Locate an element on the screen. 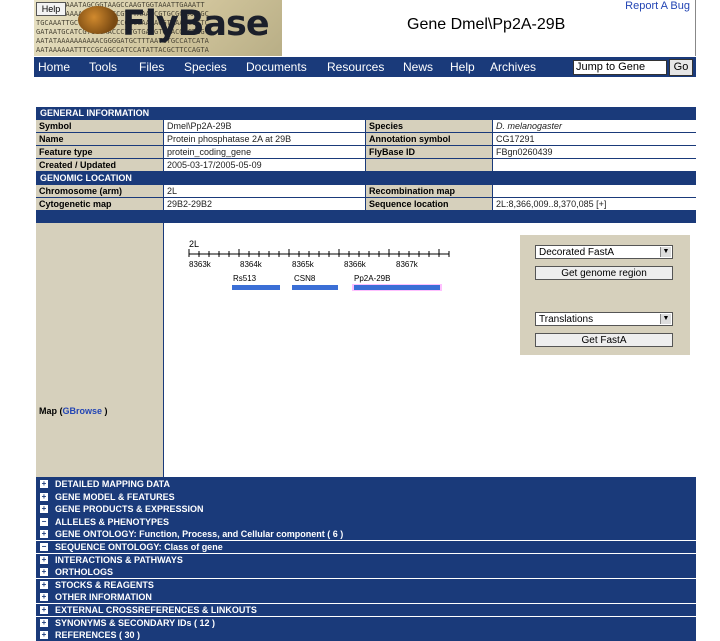 This screenshot has height=641, width=720. get-fasta-button: Get FastA is located at coordinates (604, 340).